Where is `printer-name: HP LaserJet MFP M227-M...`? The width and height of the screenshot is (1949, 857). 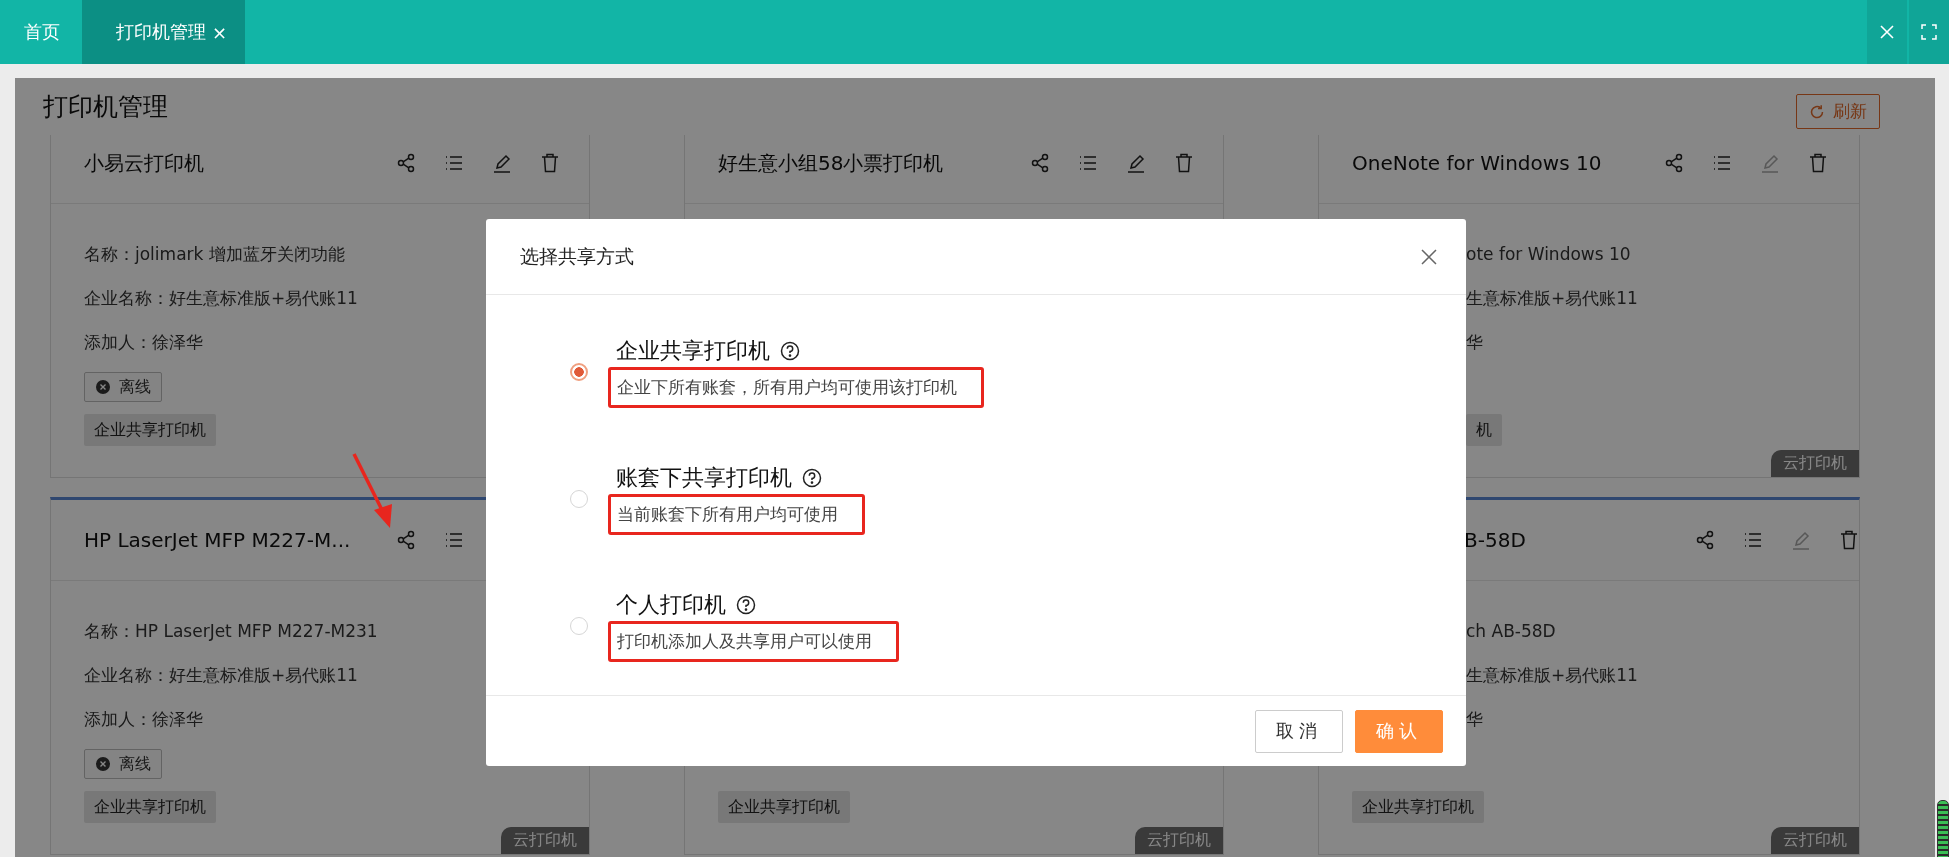
printer-name: HP LaserJet MFP M227-M... is located at coordinates (217, 540).